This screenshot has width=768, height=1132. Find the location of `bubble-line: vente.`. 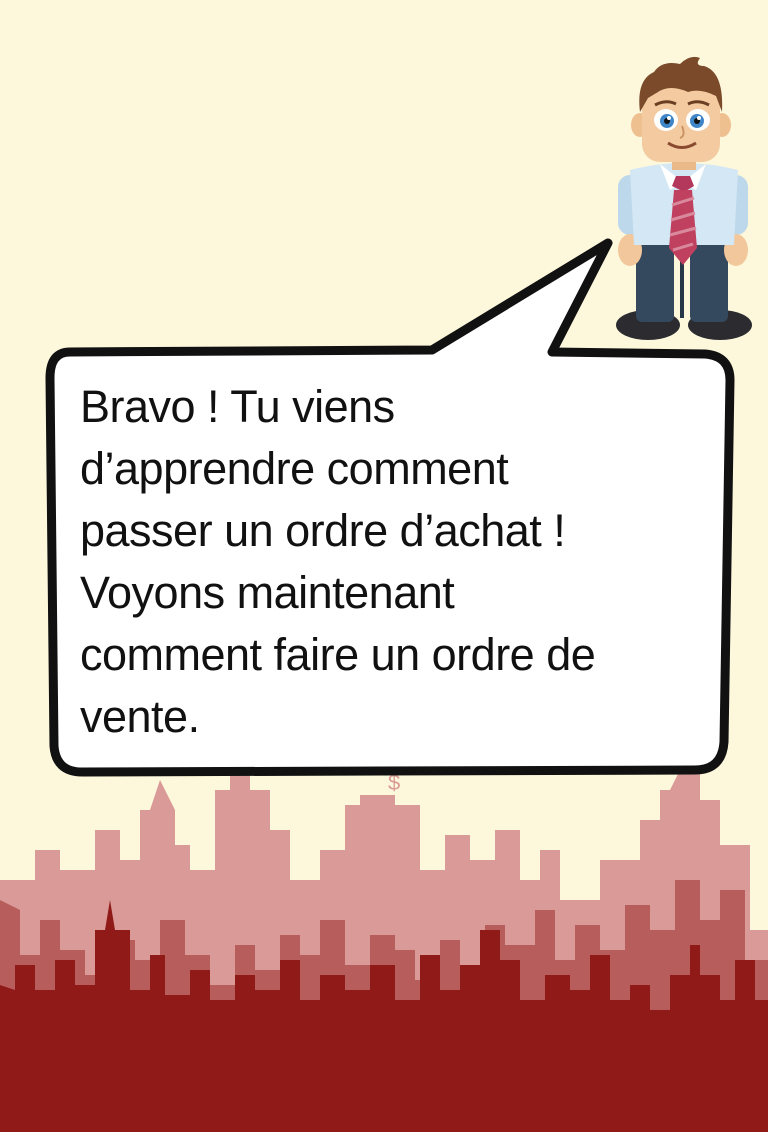

bubble-line: vente. is located at coordinates (140, 716).